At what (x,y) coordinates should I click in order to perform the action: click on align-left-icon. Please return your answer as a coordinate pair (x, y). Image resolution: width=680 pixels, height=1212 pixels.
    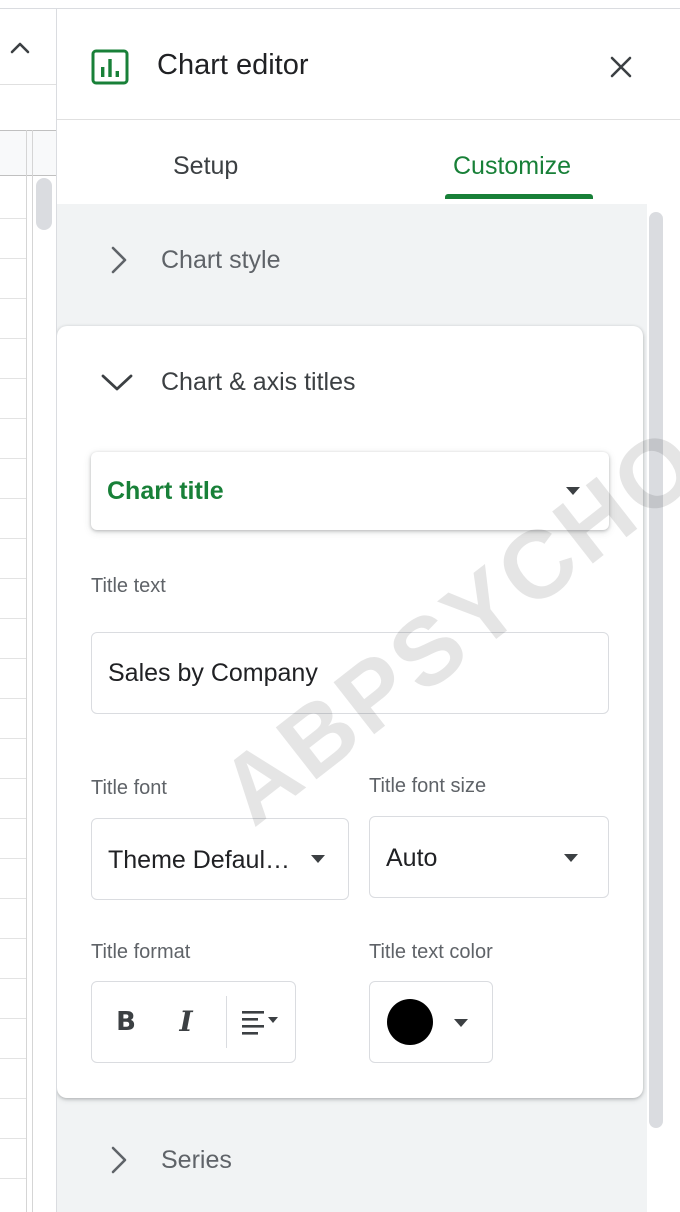
    Looking at the image, I should click on (260, 1023).